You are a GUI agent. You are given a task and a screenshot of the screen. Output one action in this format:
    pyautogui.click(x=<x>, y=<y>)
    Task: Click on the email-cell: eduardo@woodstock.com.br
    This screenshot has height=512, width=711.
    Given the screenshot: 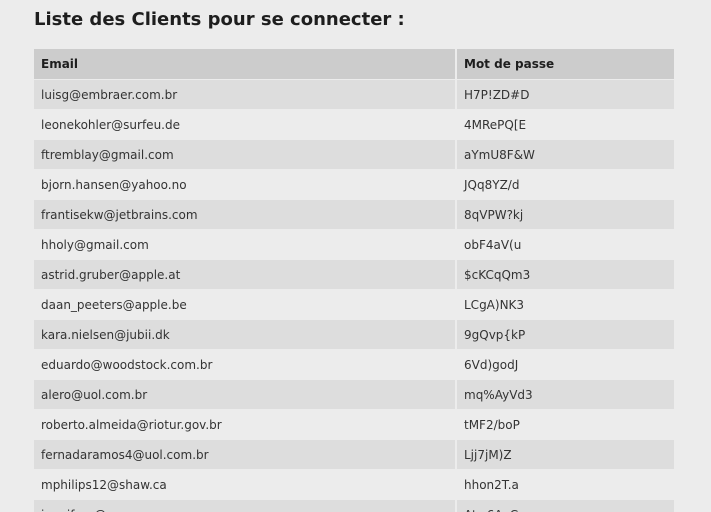 What is the action you would take?
    pyautogui.click(x=245, y=364)
    